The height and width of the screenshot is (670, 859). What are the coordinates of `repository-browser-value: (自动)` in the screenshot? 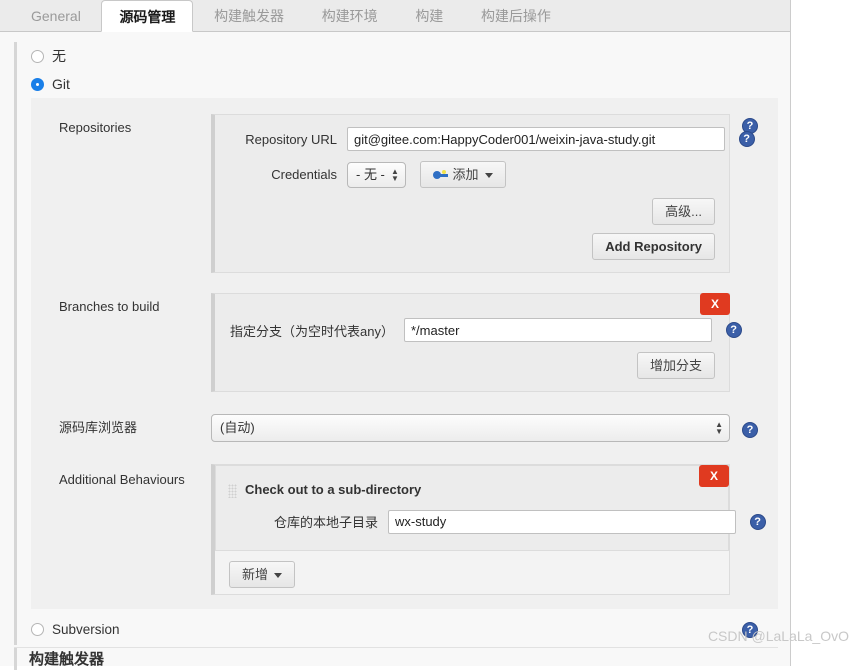 It's located at (237, 427).